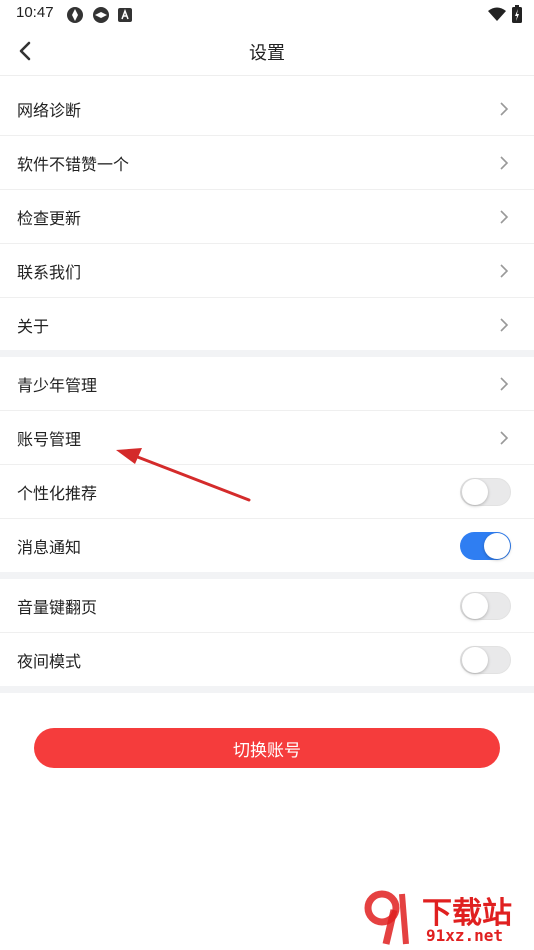 The height and width of the screenshot is (950, 534). I want to click on personalized-recommendation-toggle, so click(485, 492).